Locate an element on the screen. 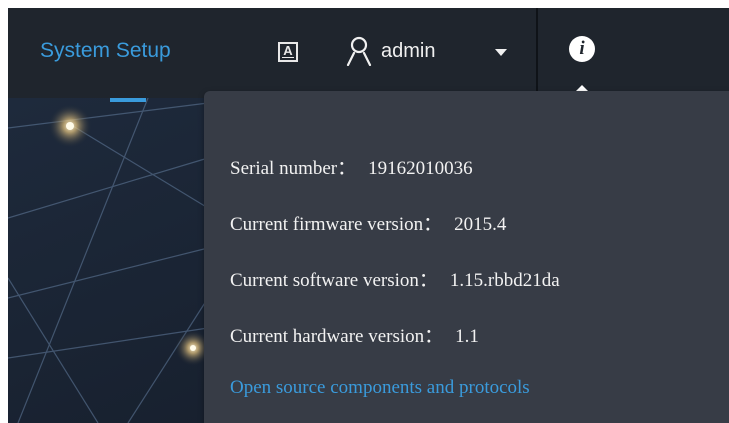 Image resolution: width=729 pixels, height=423 pixels. active-nav-indicator is located at coordinates (128, 100).